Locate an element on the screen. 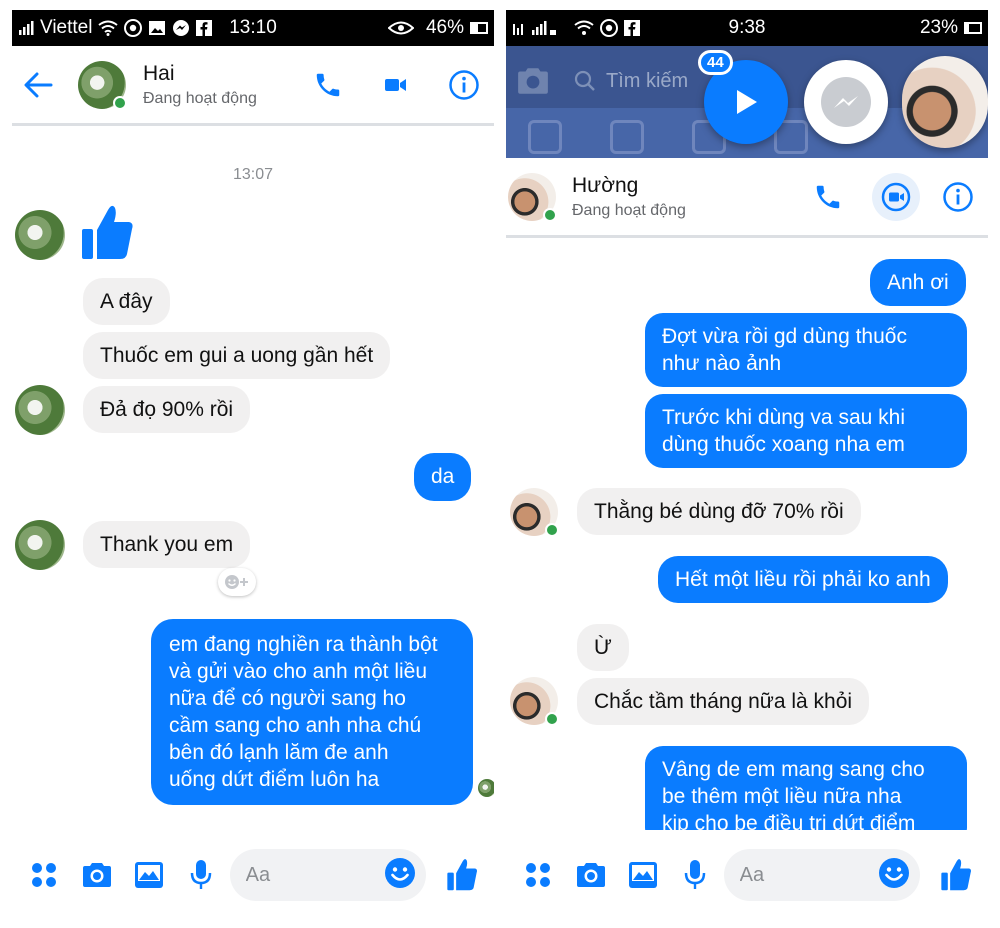 The height and width of the screenshot is (928, 1000). video-button-highlight is located at coordinates (896, 196).